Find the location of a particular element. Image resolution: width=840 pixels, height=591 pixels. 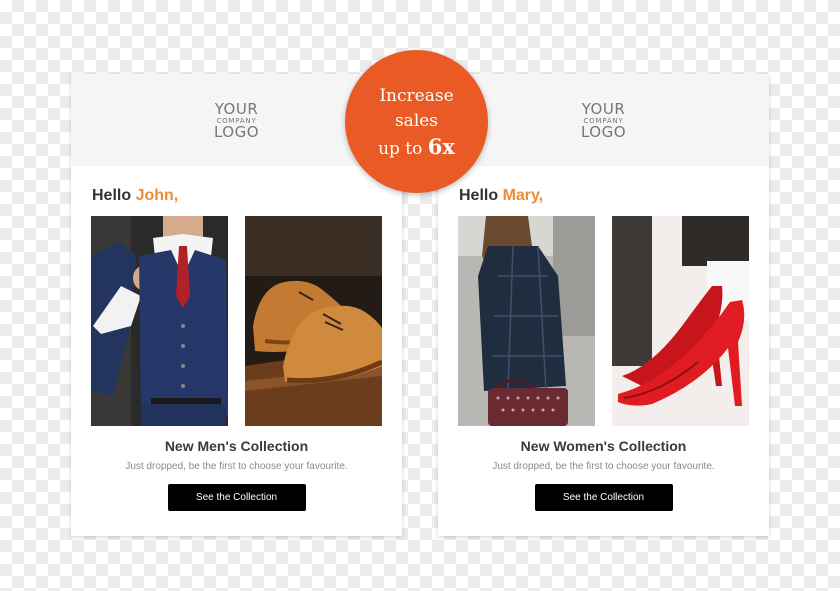

product-image-heels is located at coordinates (680, 321).